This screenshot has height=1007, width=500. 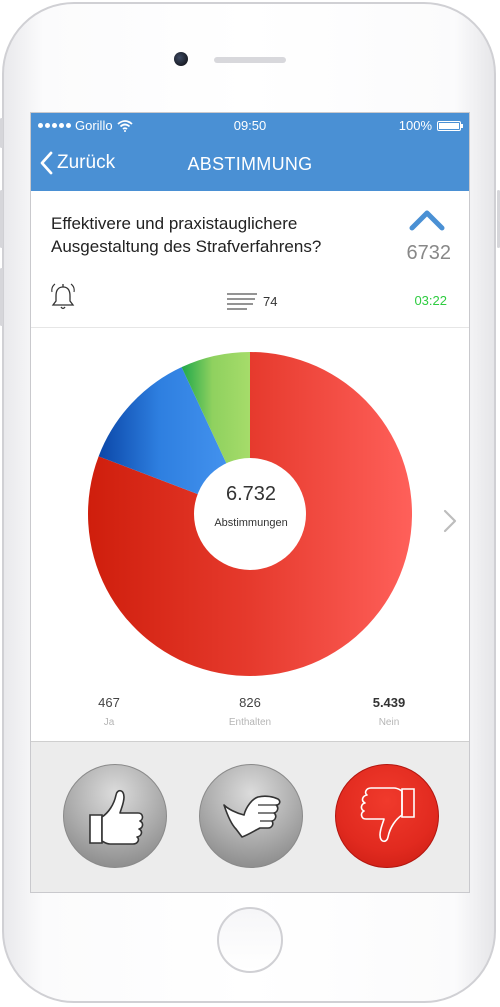 I want to click on tally-ja: 467 Ja, so click(x=109, y=711).